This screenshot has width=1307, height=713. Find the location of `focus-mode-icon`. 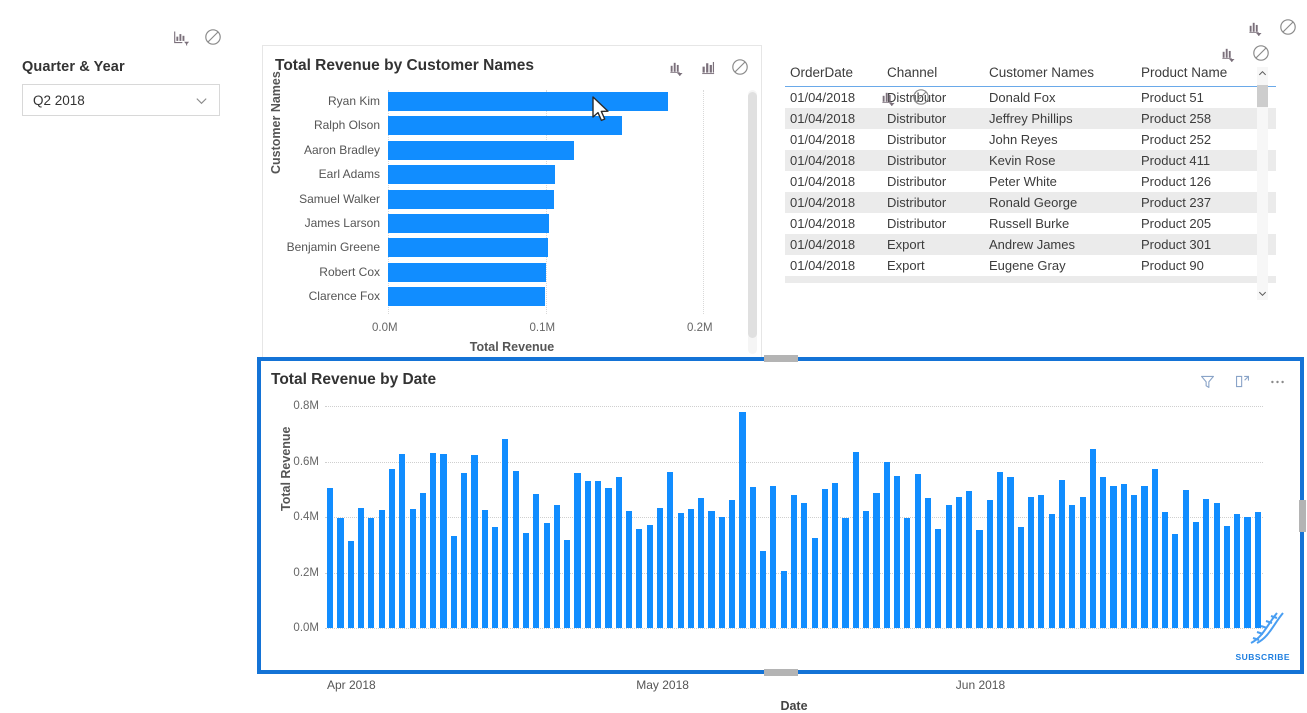

focus-mode-icon is located at coordinates (1242, 381).